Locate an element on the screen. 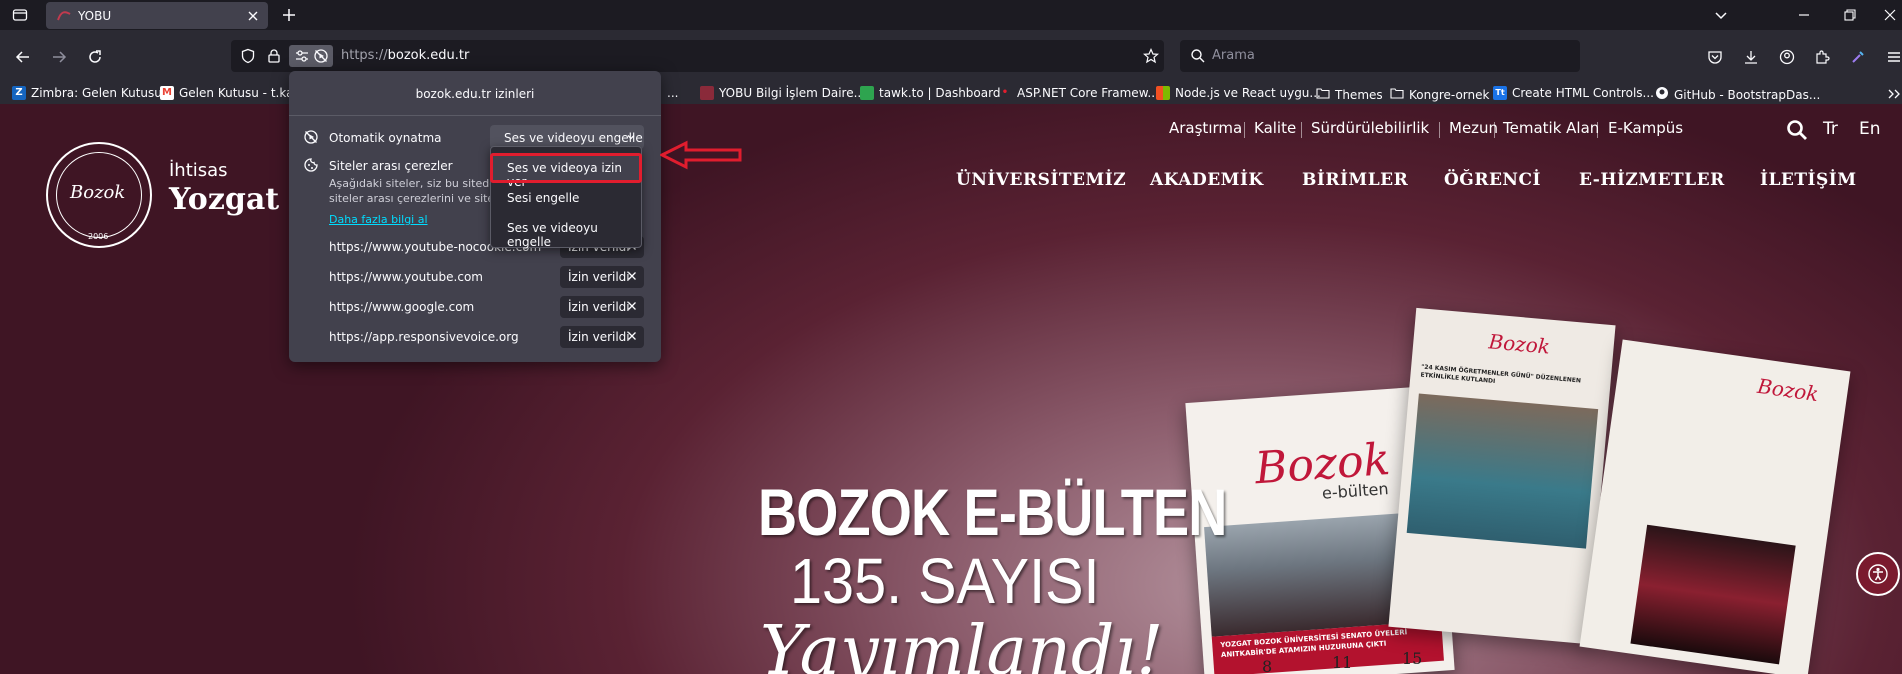  back-icon is located at coordinates (23, 59).